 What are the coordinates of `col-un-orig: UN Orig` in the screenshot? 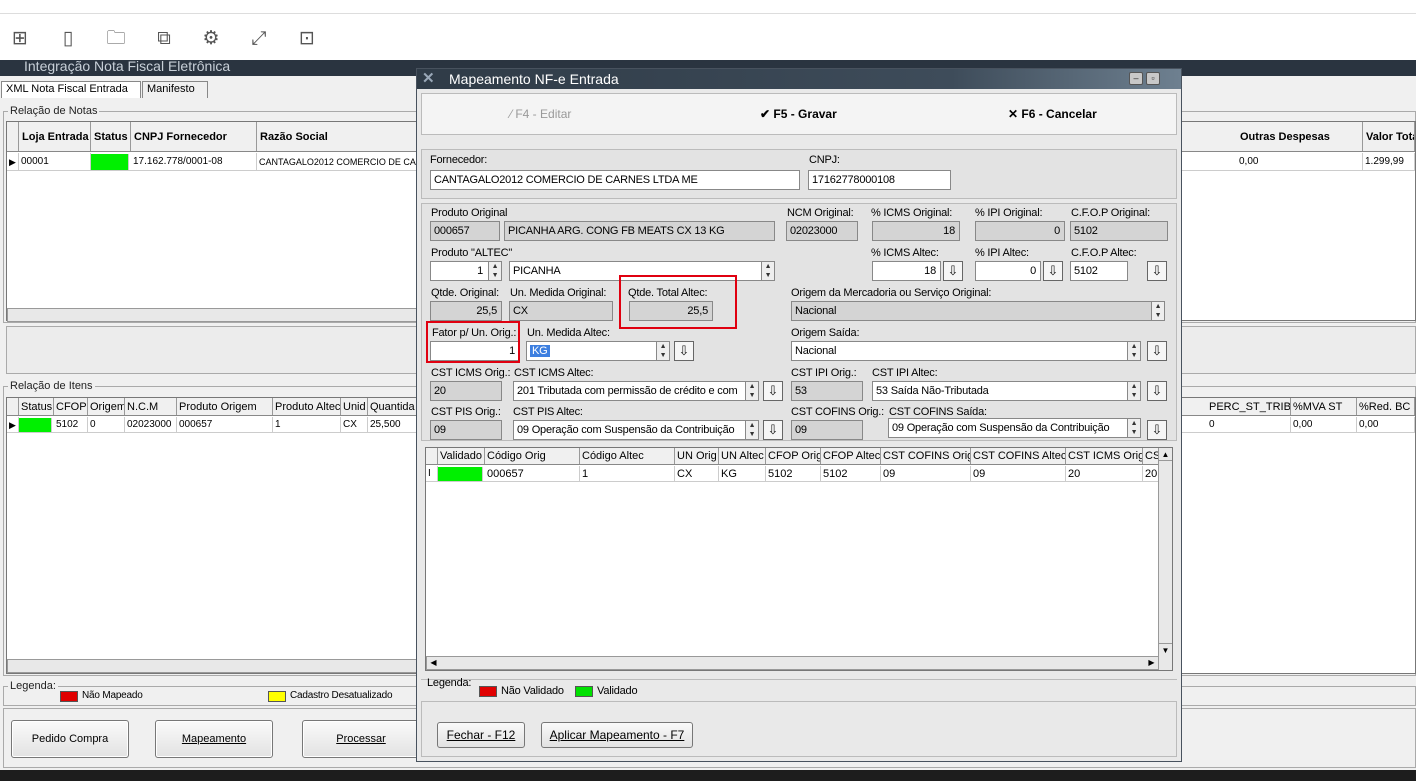 It's located at (697, 456).